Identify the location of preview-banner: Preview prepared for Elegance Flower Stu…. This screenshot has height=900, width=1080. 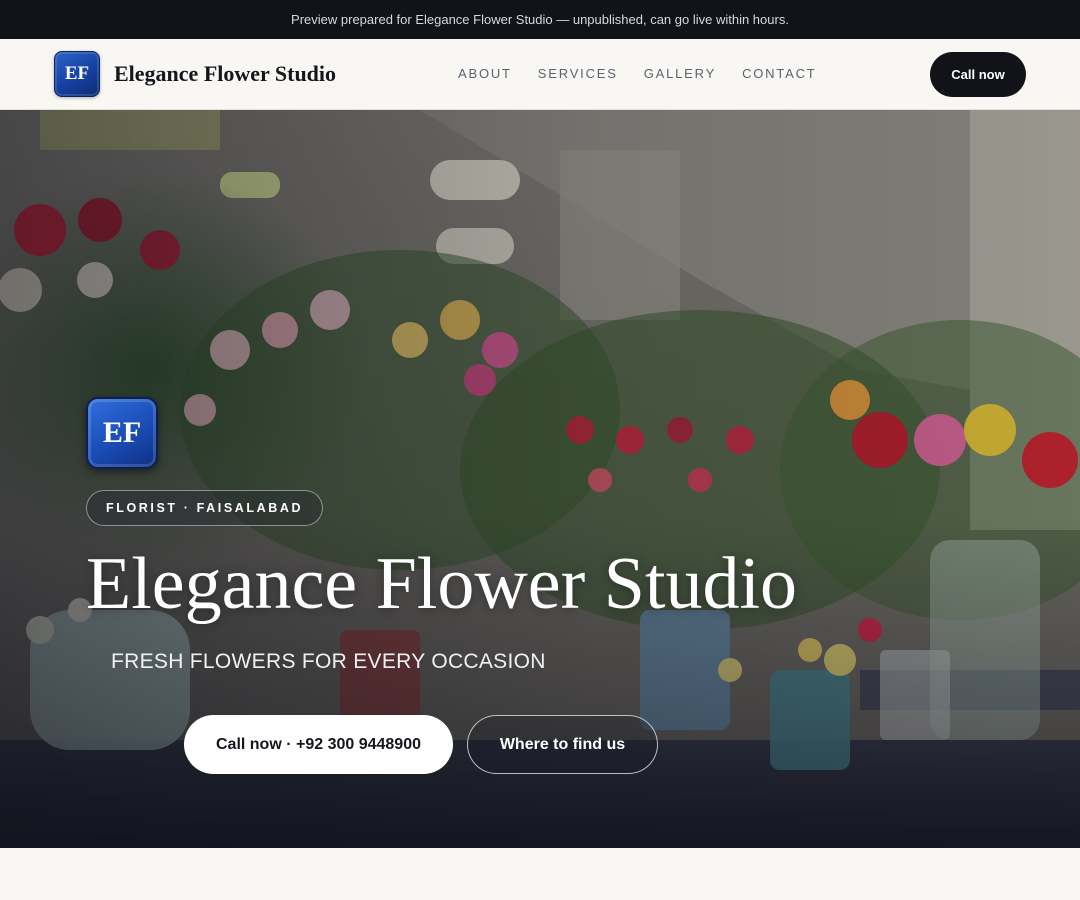
(540, 19).